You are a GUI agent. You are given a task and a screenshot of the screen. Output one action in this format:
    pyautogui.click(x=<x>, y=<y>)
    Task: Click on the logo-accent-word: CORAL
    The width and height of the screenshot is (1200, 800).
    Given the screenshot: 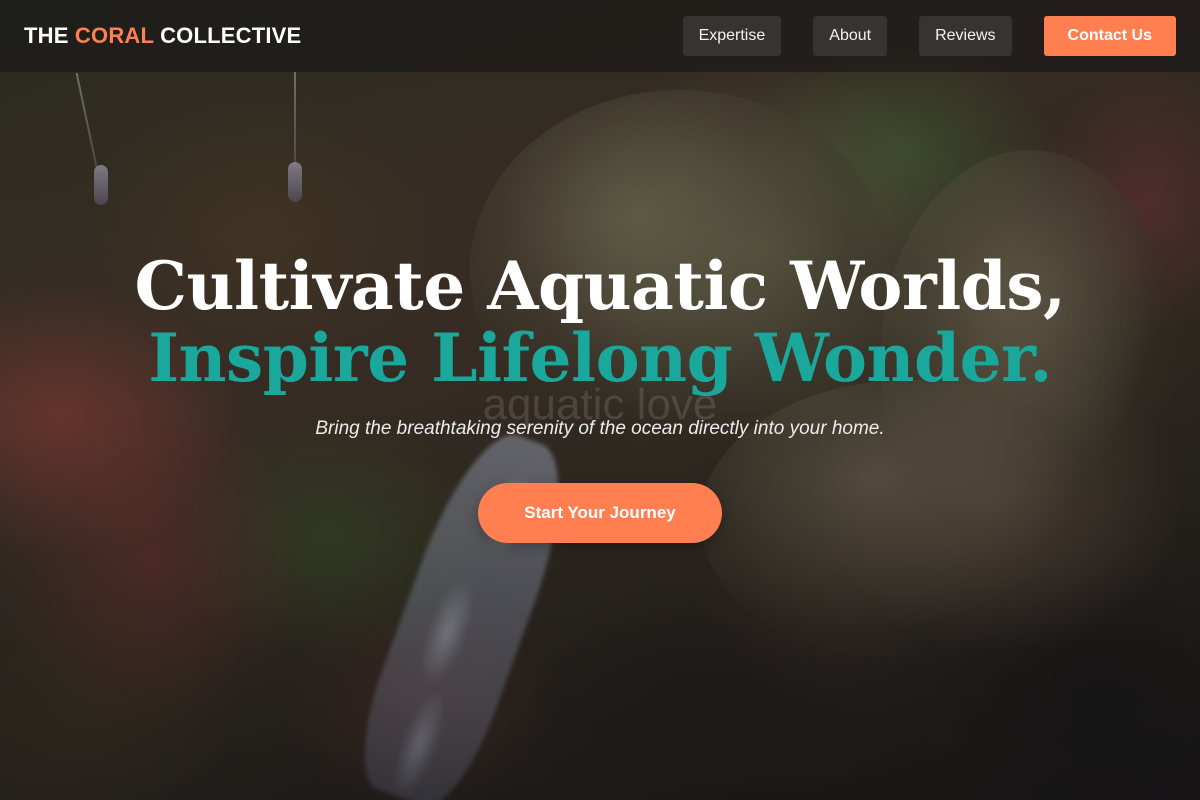 What is the action you would take?
    pyautogui.click(x=114, y=35)
    